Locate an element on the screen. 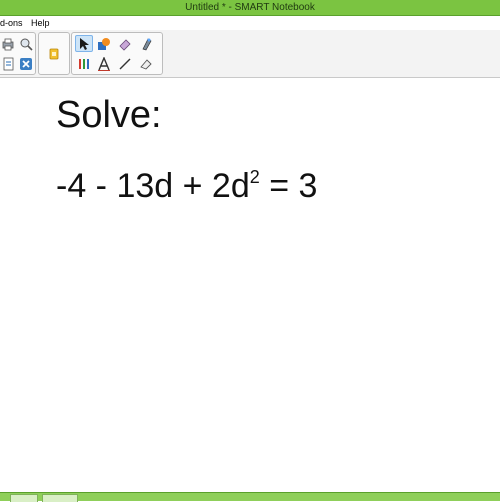 This screenshot has width=500, height=502. equation-exponent: 2 is located at coordinates (254, 177).